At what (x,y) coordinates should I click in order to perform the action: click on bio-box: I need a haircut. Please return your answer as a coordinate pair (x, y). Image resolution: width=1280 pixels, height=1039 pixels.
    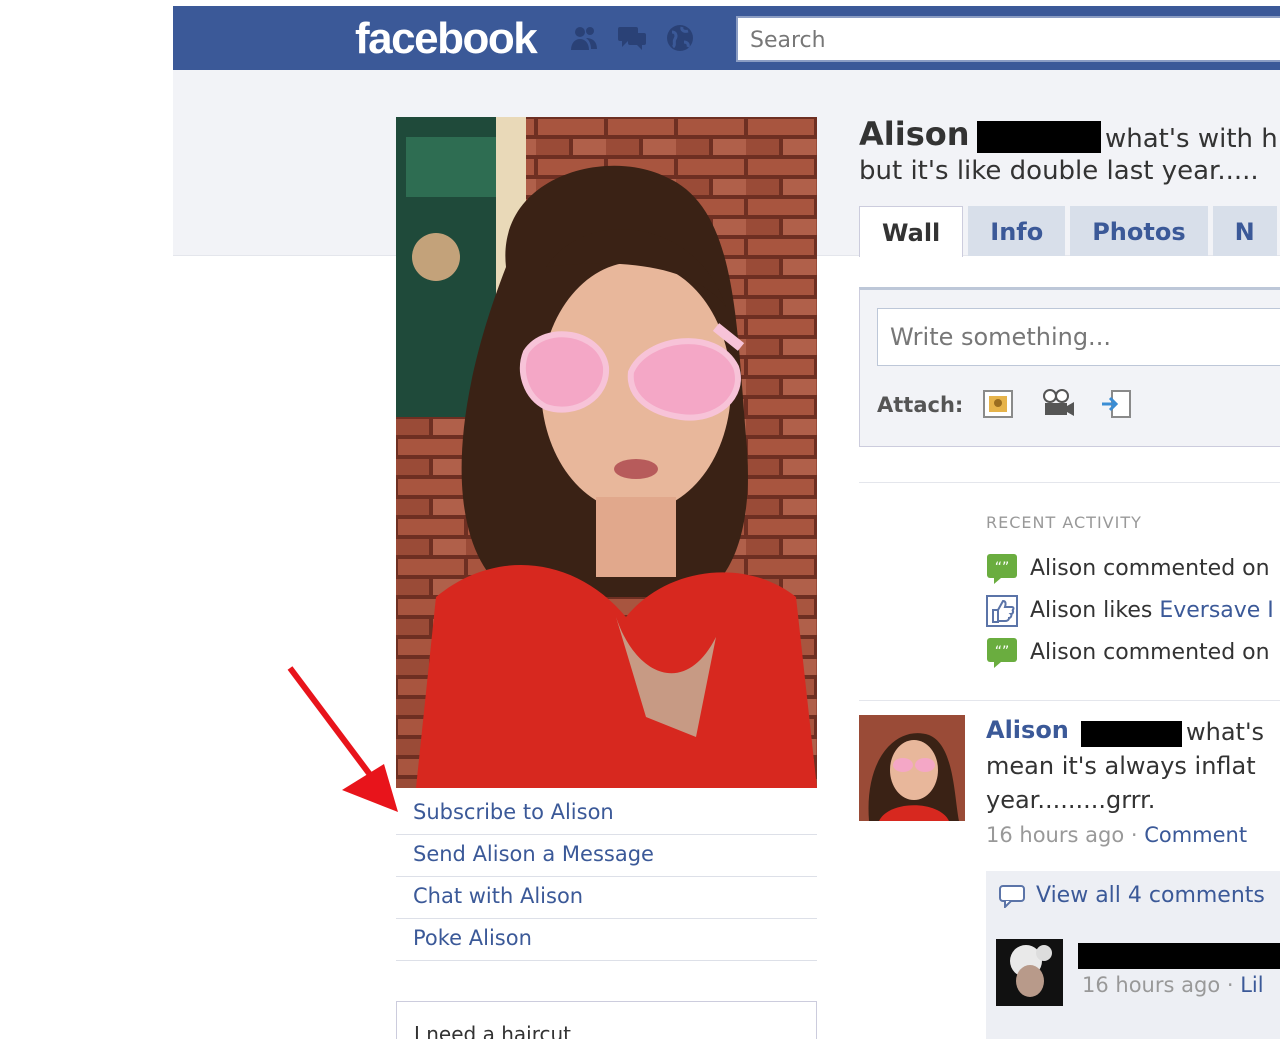
    Looking at the image, I should click on (606, 1020).